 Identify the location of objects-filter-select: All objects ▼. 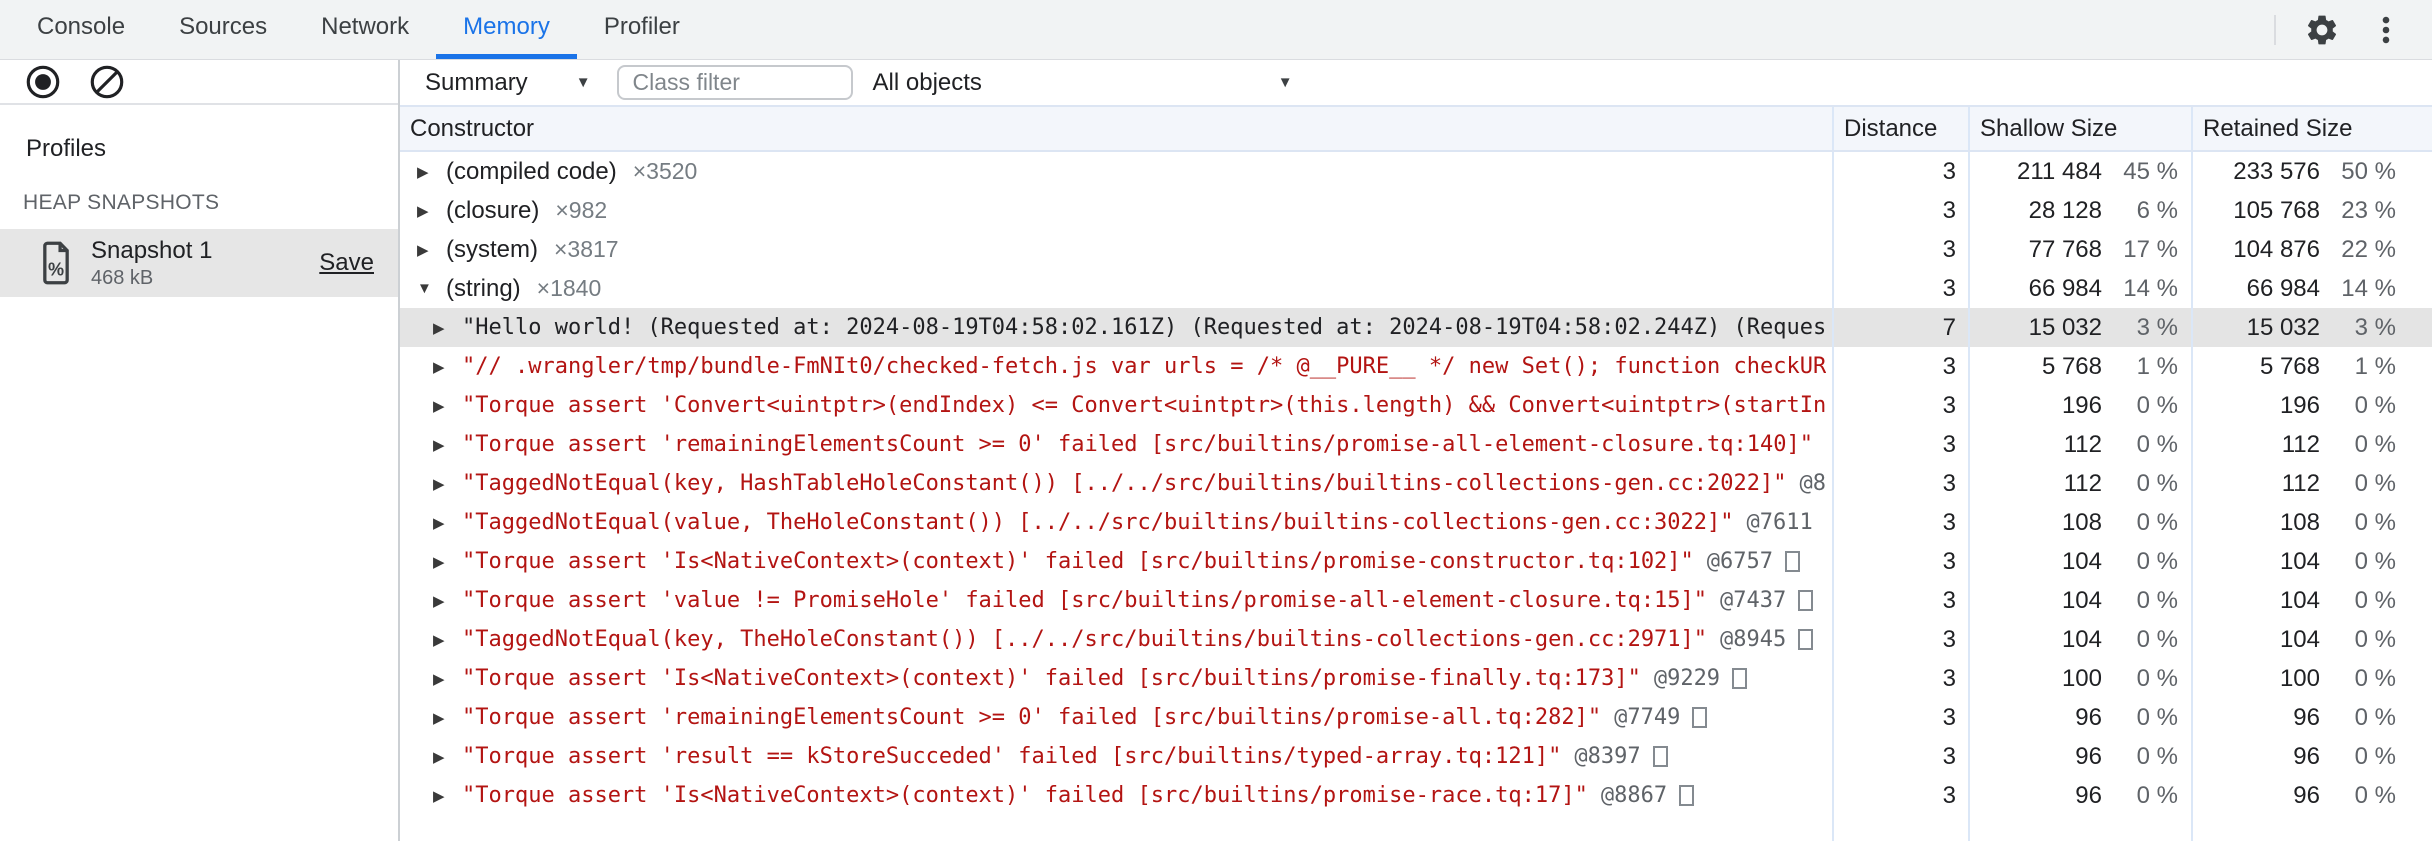
(1083, 83).